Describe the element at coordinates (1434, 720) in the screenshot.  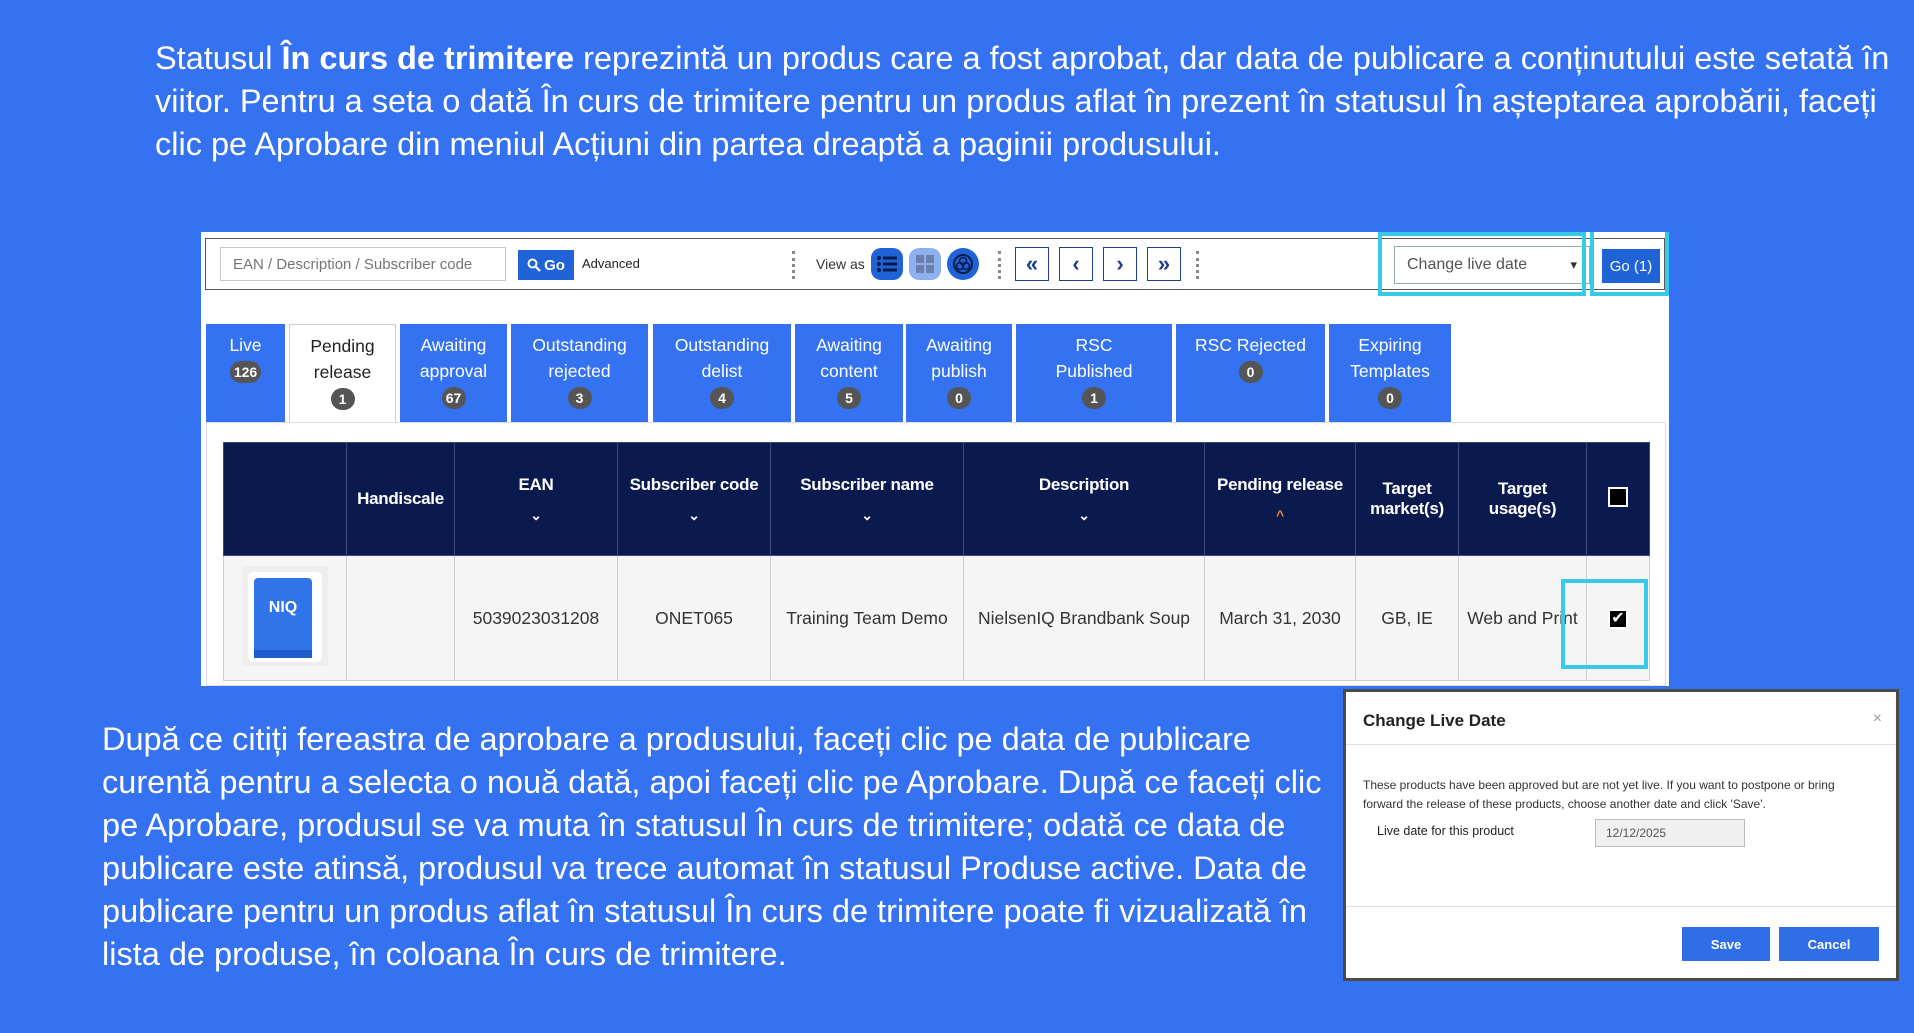
I see `dialog-title: Change Live Date` at that location.